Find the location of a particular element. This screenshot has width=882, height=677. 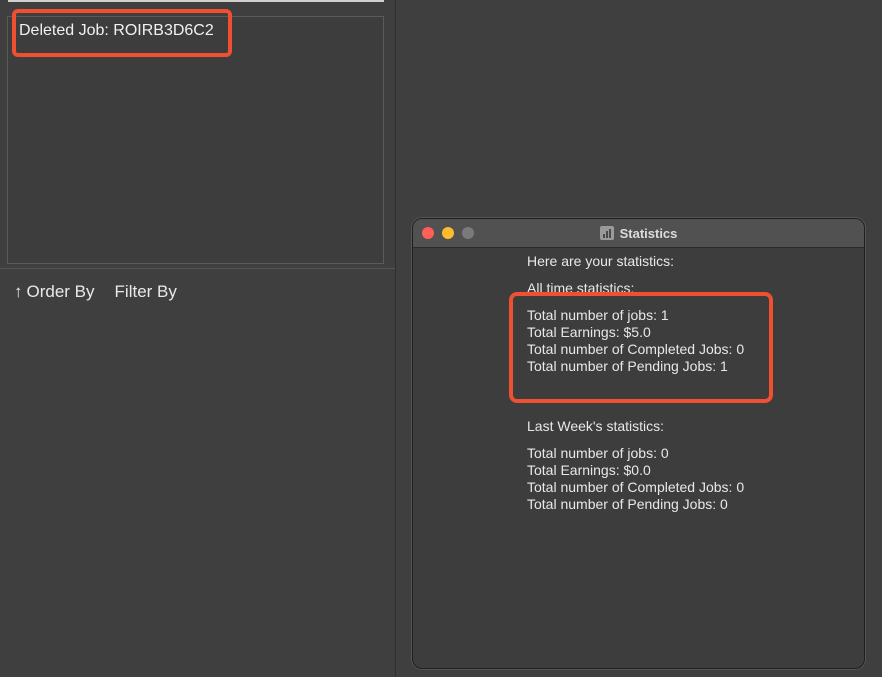

last-week-completed-jobs: Total number of Completed Jobs: 0 is located at coordinates (636, 487).